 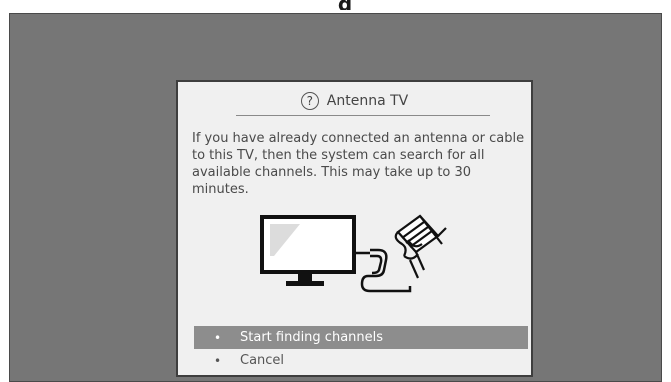 I want to click on cable-icon, so click(x=383, y=270).